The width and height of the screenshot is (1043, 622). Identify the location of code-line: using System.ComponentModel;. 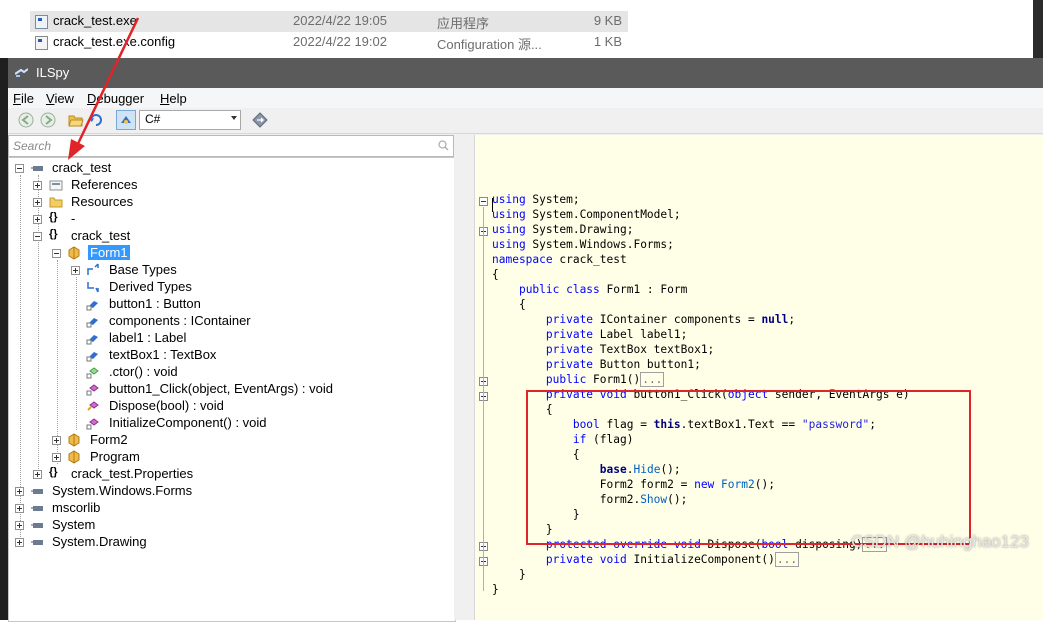
(586, 215).